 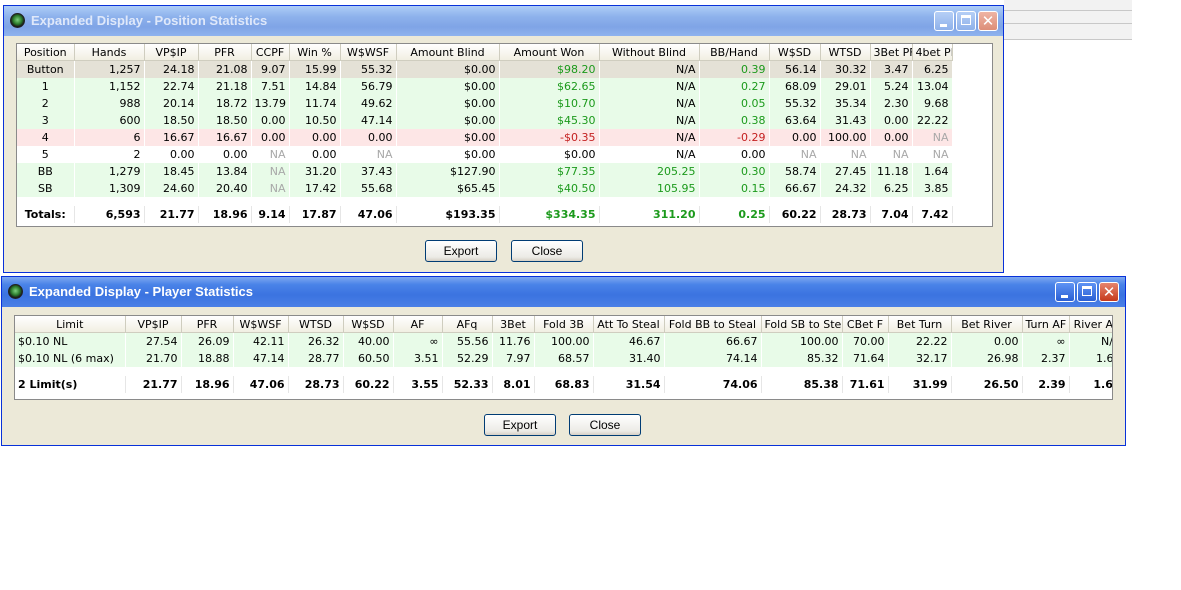 What do you see at coordinates (270, 137) in the screenshot?
I see `table-cell: 0.00` at bounding box center [270, 137].